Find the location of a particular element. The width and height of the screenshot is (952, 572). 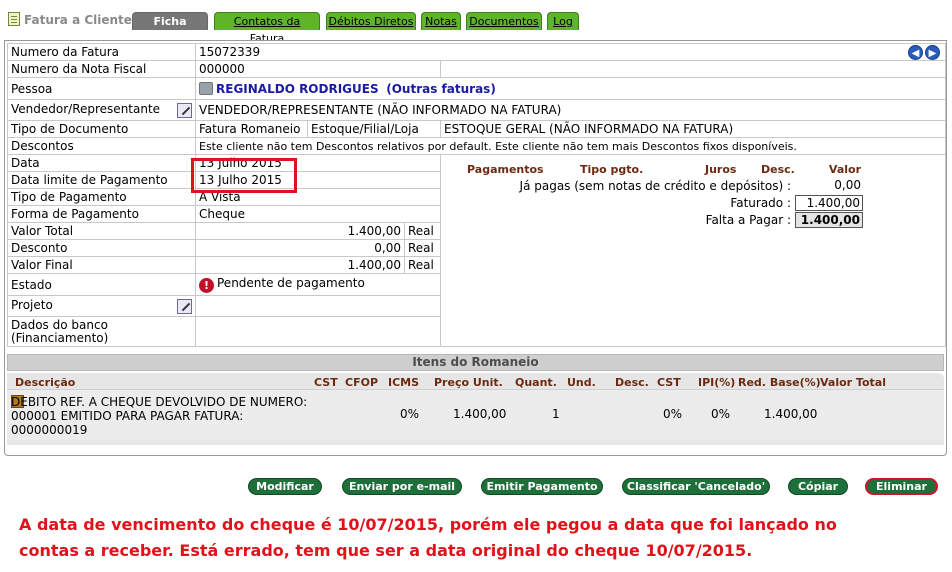

stock-value: ESTOQUE GERAL (NÃO INFORMADO NA FATURA) is located at coordinates (693, 129).